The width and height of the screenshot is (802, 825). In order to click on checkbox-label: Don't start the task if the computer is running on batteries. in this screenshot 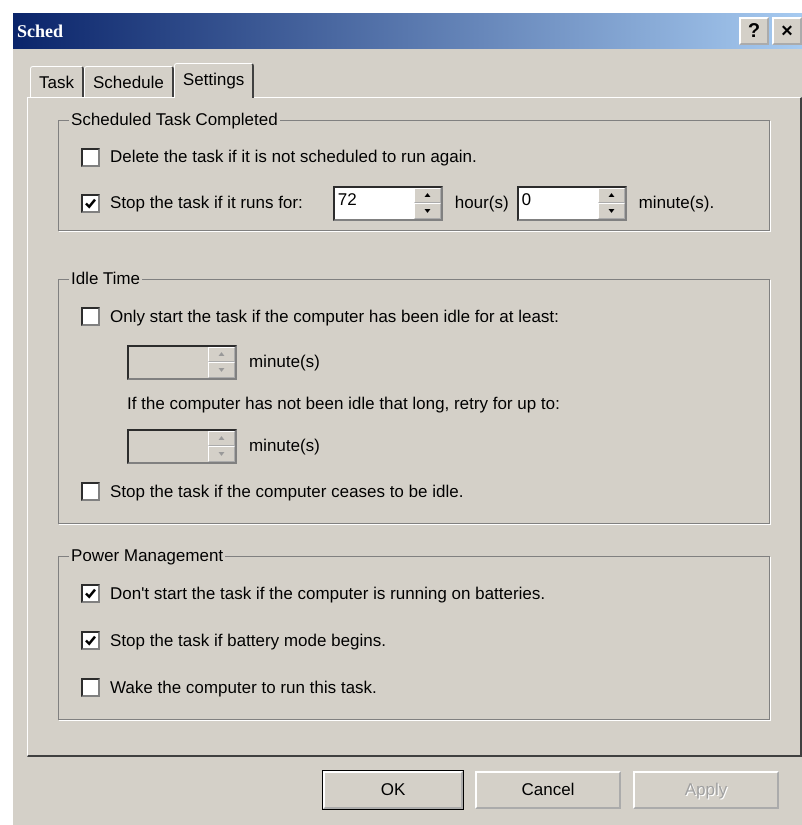, I will do `click(328, 594)`.